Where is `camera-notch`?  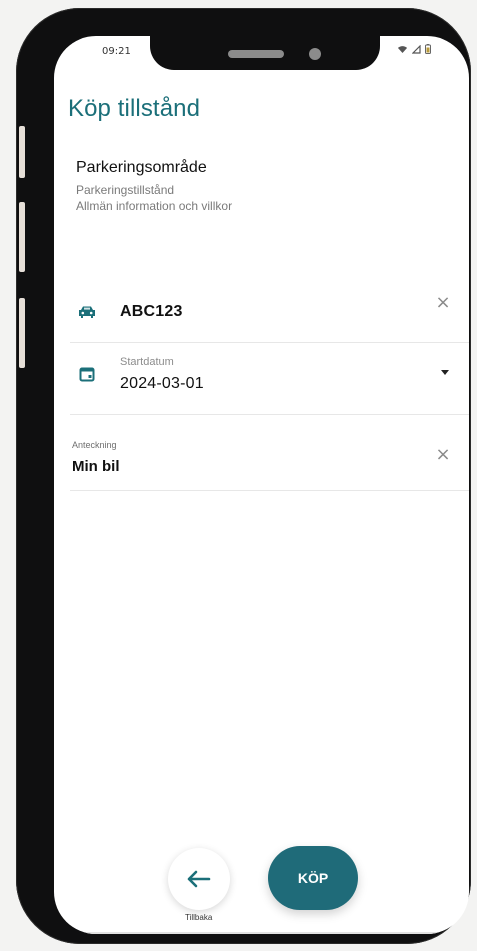
camera-notch is located at coordinates (265, 53).